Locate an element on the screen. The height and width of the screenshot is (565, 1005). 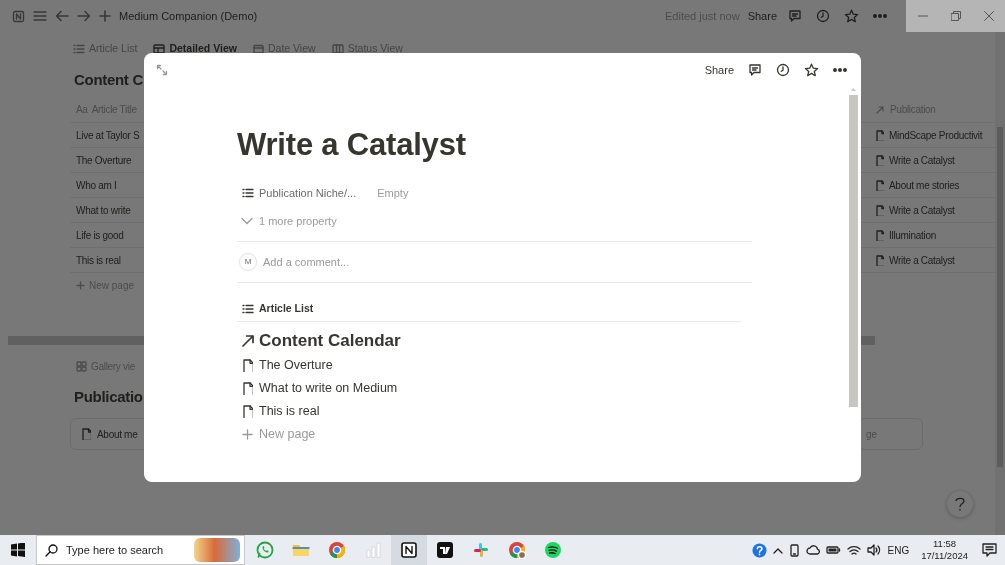
app-logo-icon is located at coordinates (18, 16).